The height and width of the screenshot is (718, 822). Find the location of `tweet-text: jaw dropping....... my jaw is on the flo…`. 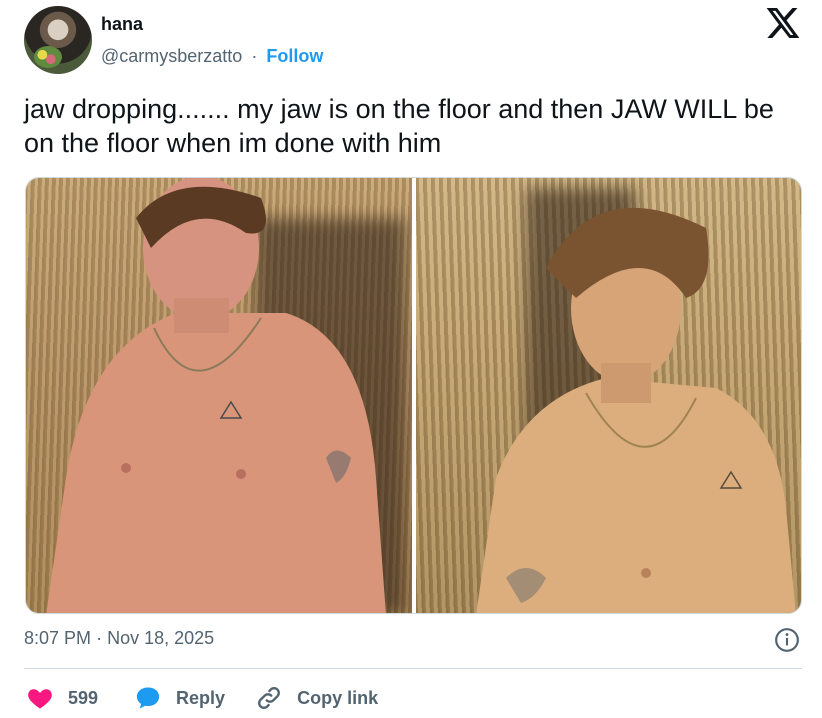

tweet-text: jaw dropping....... my jaw is on the flo… is located at coordinates (399, 126).